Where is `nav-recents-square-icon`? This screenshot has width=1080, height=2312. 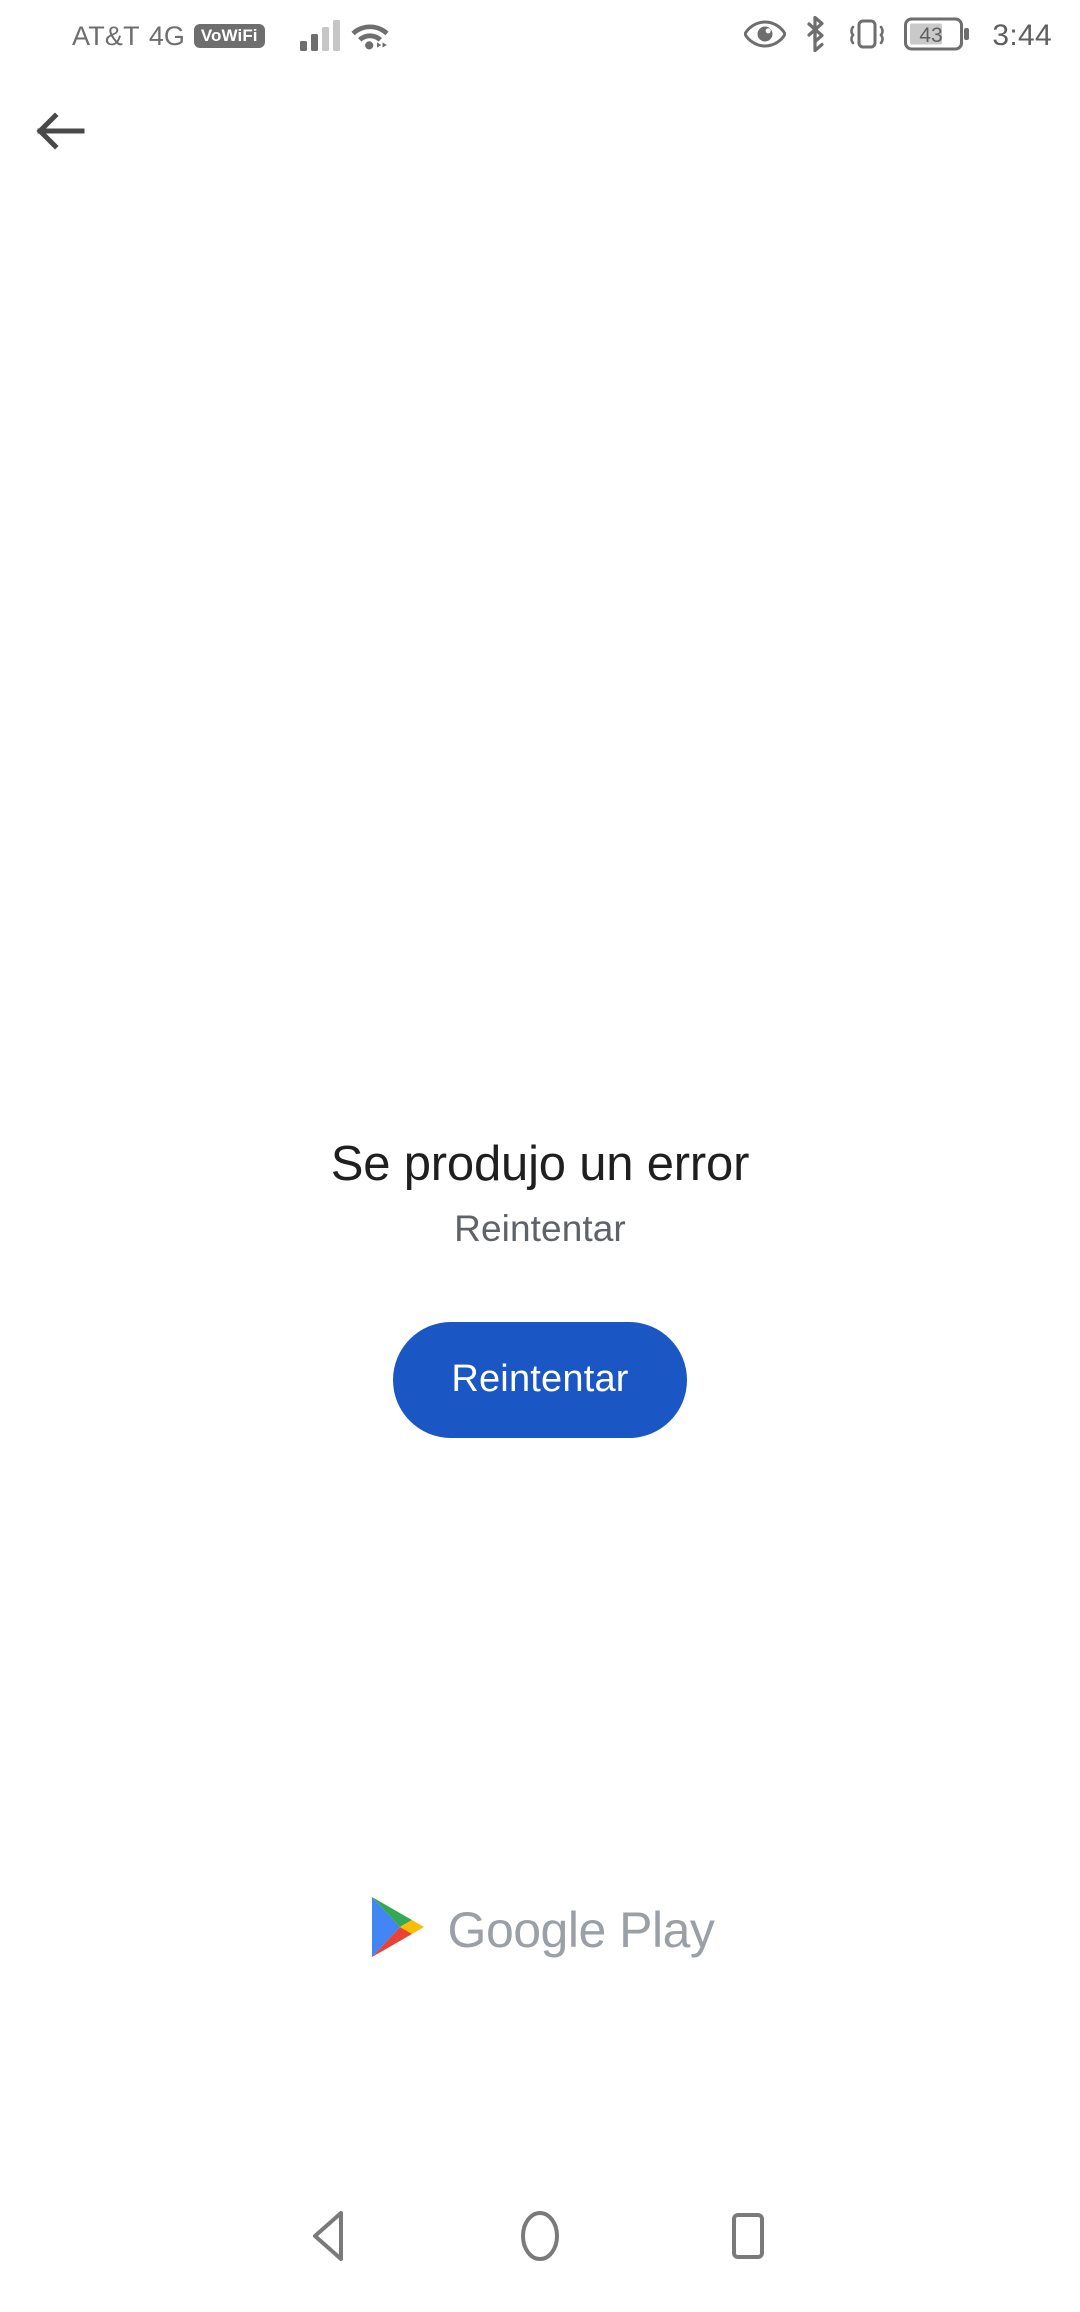
nav-recents-square-icon is located at coordinates (748, 2237).